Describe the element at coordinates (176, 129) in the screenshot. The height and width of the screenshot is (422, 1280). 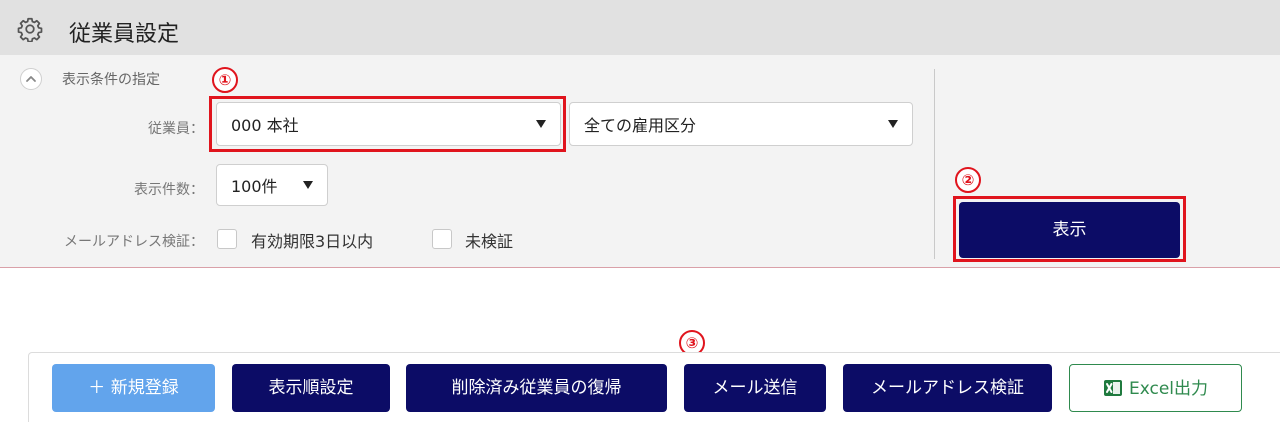
I see `employee-label: 従業員：` at that location.